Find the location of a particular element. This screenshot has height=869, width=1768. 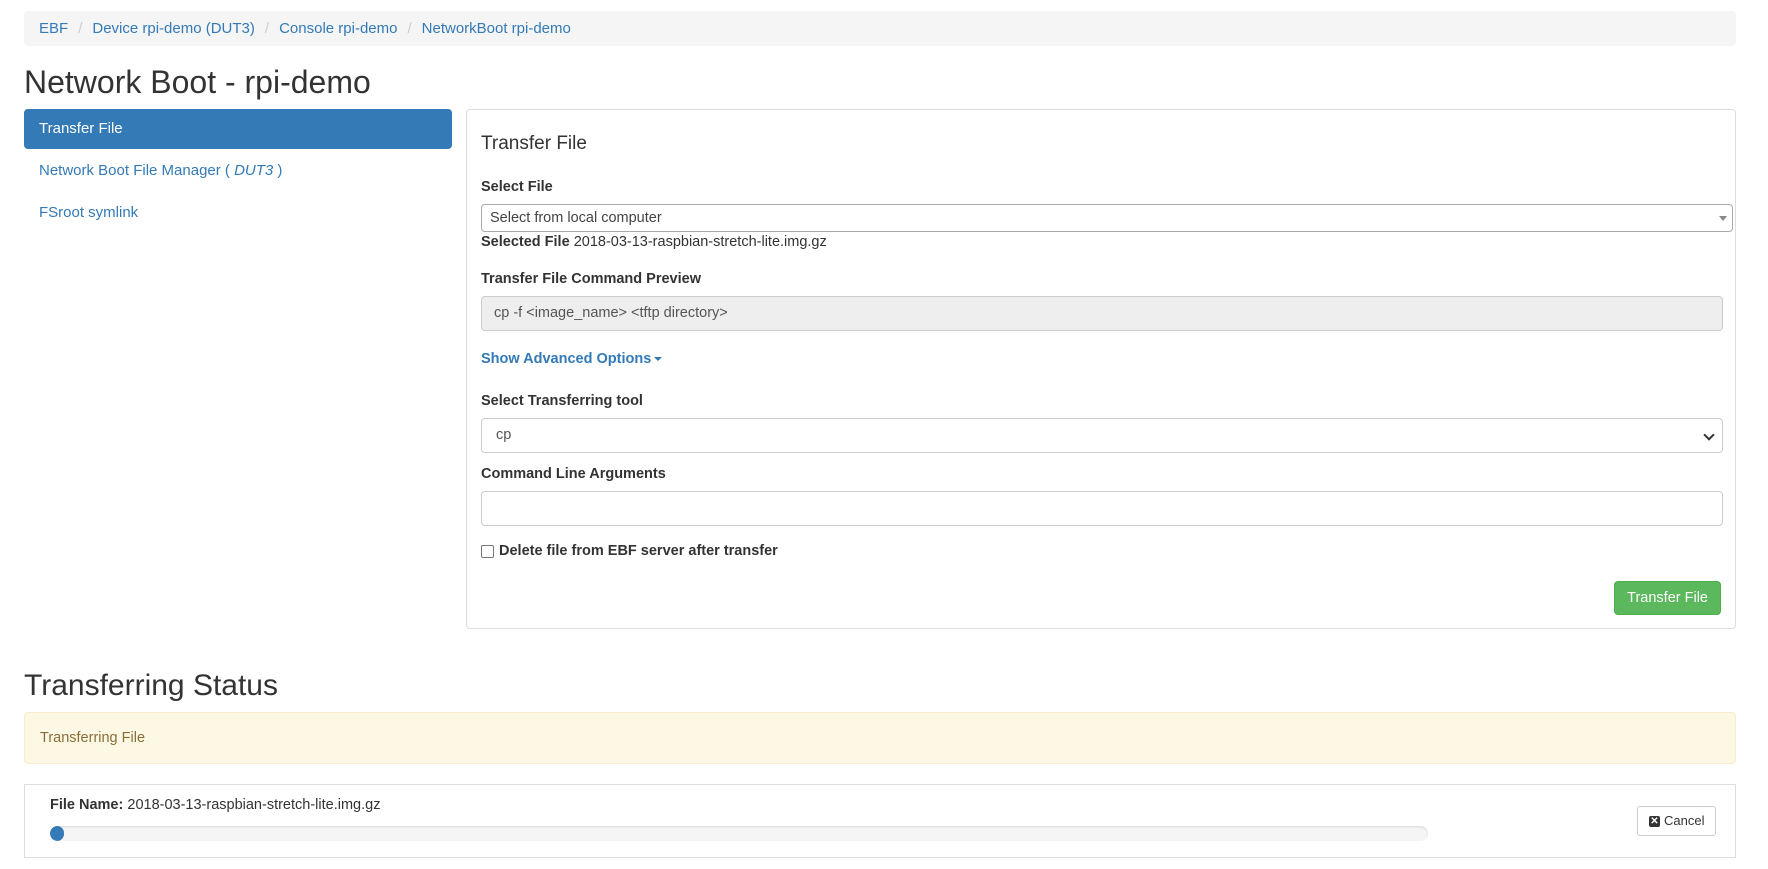

close-icon: ✕ is located at coordinates (1654, 821).